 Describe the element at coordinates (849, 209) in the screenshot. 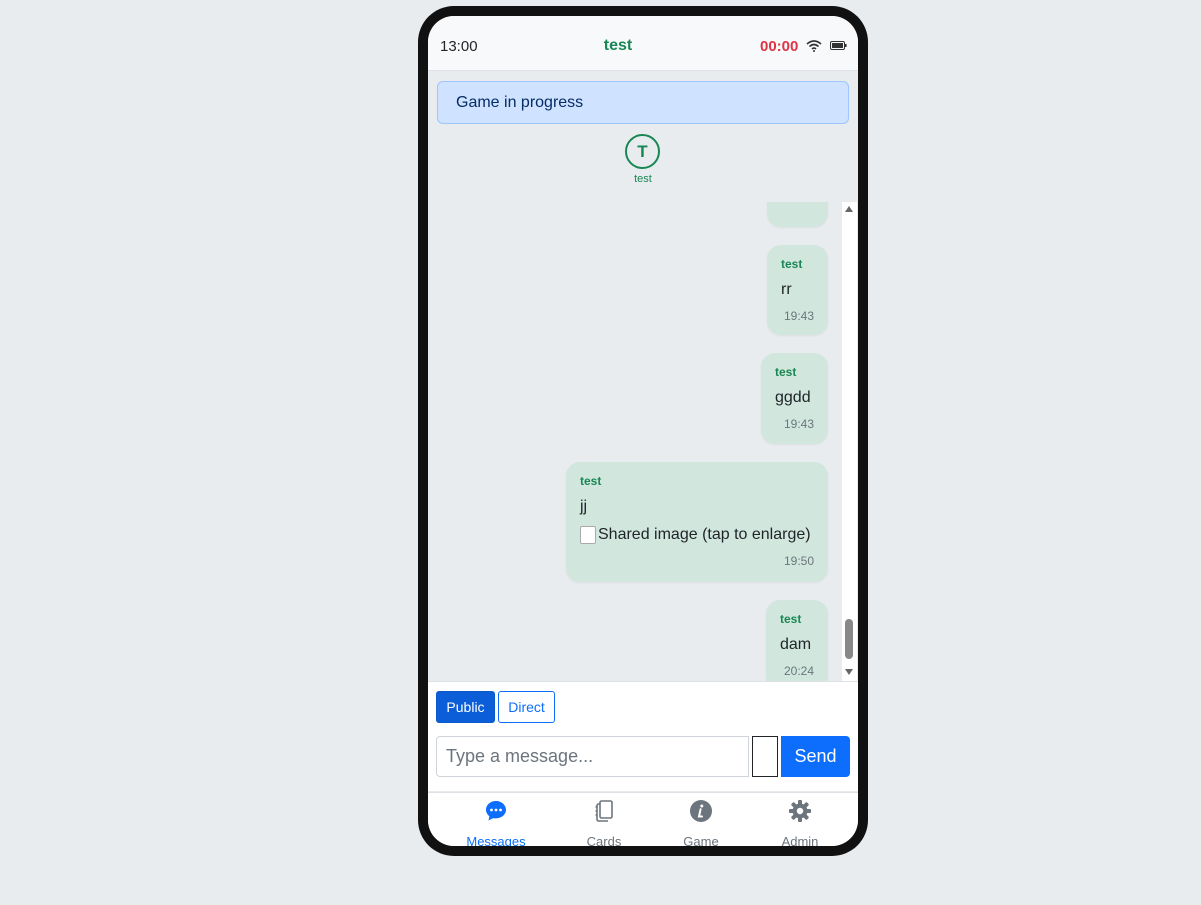

I see `scroll-up-arrow-icon` at that location.